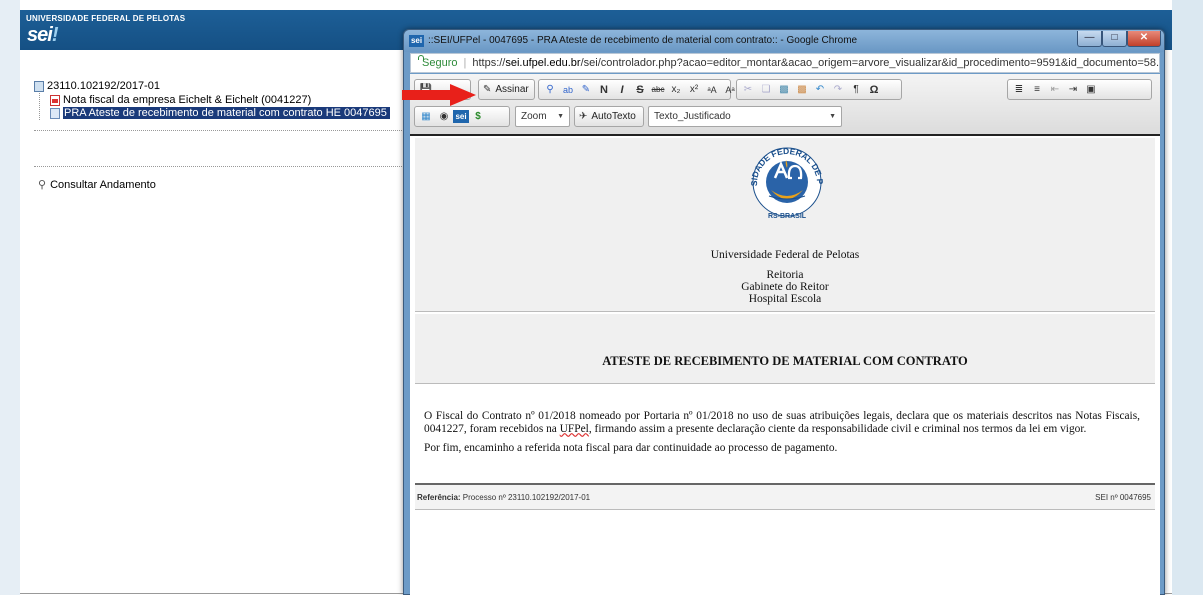 This screenshot has height=595, width=1203. Describe the element at coordinates (487, 89) in the screenshot. I see `pen-icon: ✎` at that location.